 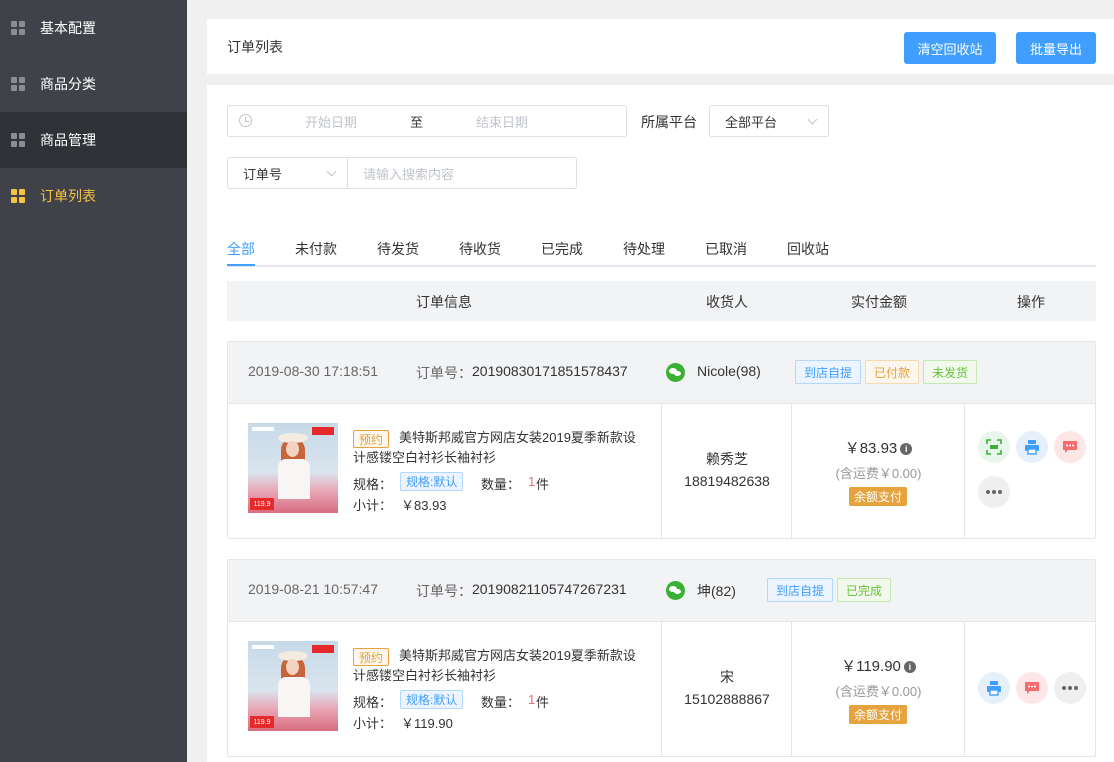 What do you see at coordinates (241, 265) in the screenshot?
I see `active-tab-indicator` at bounding box center [241, 265].